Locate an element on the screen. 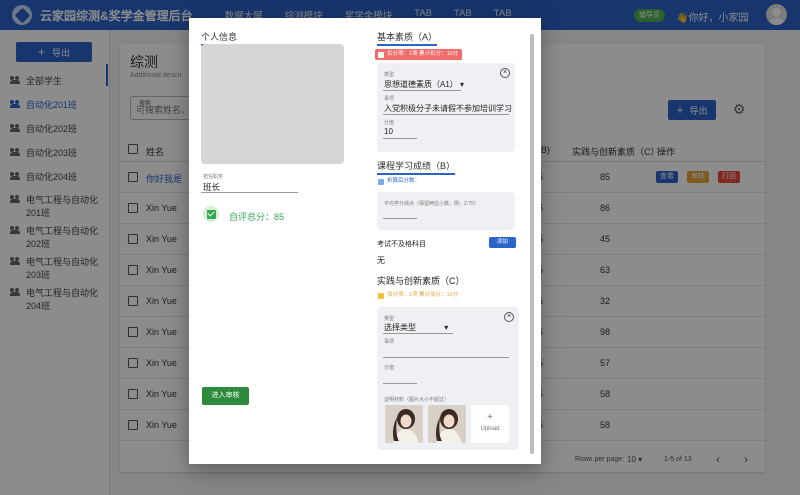 This screenshot has width=800, height=495. converted-score-tag: 折算后分数： is located at coordinates (399, 181).